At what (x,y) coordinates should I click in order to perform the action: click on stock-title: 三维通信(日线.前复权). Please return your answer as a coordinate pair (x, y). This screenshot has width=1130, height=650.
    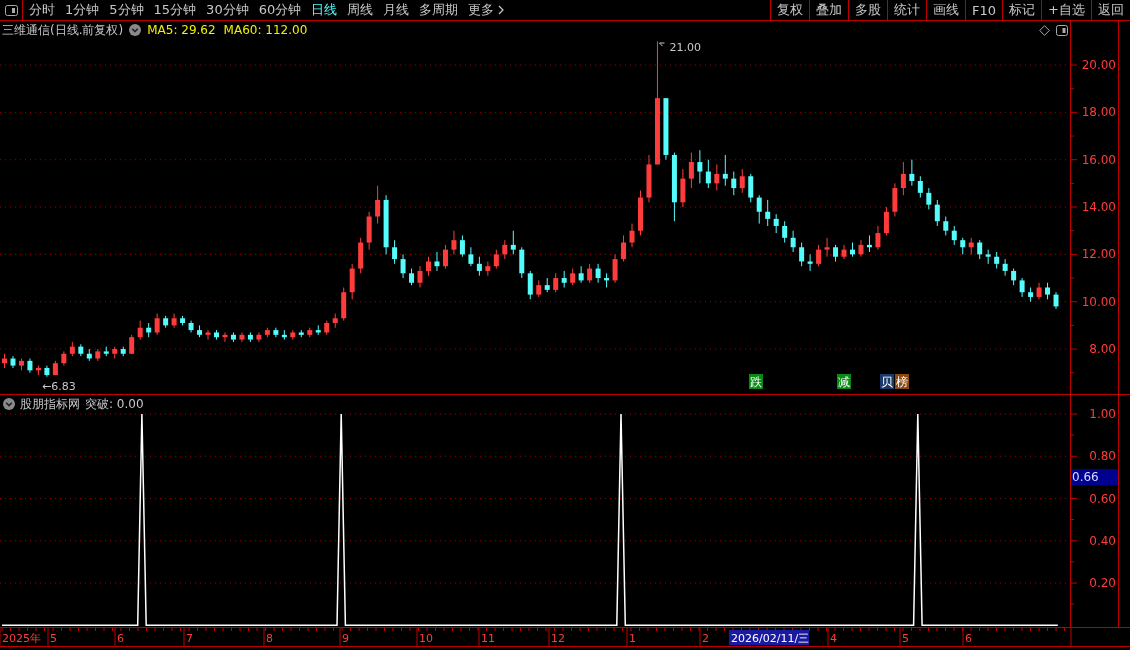
    Looking at the image, I should click on (63, 30).